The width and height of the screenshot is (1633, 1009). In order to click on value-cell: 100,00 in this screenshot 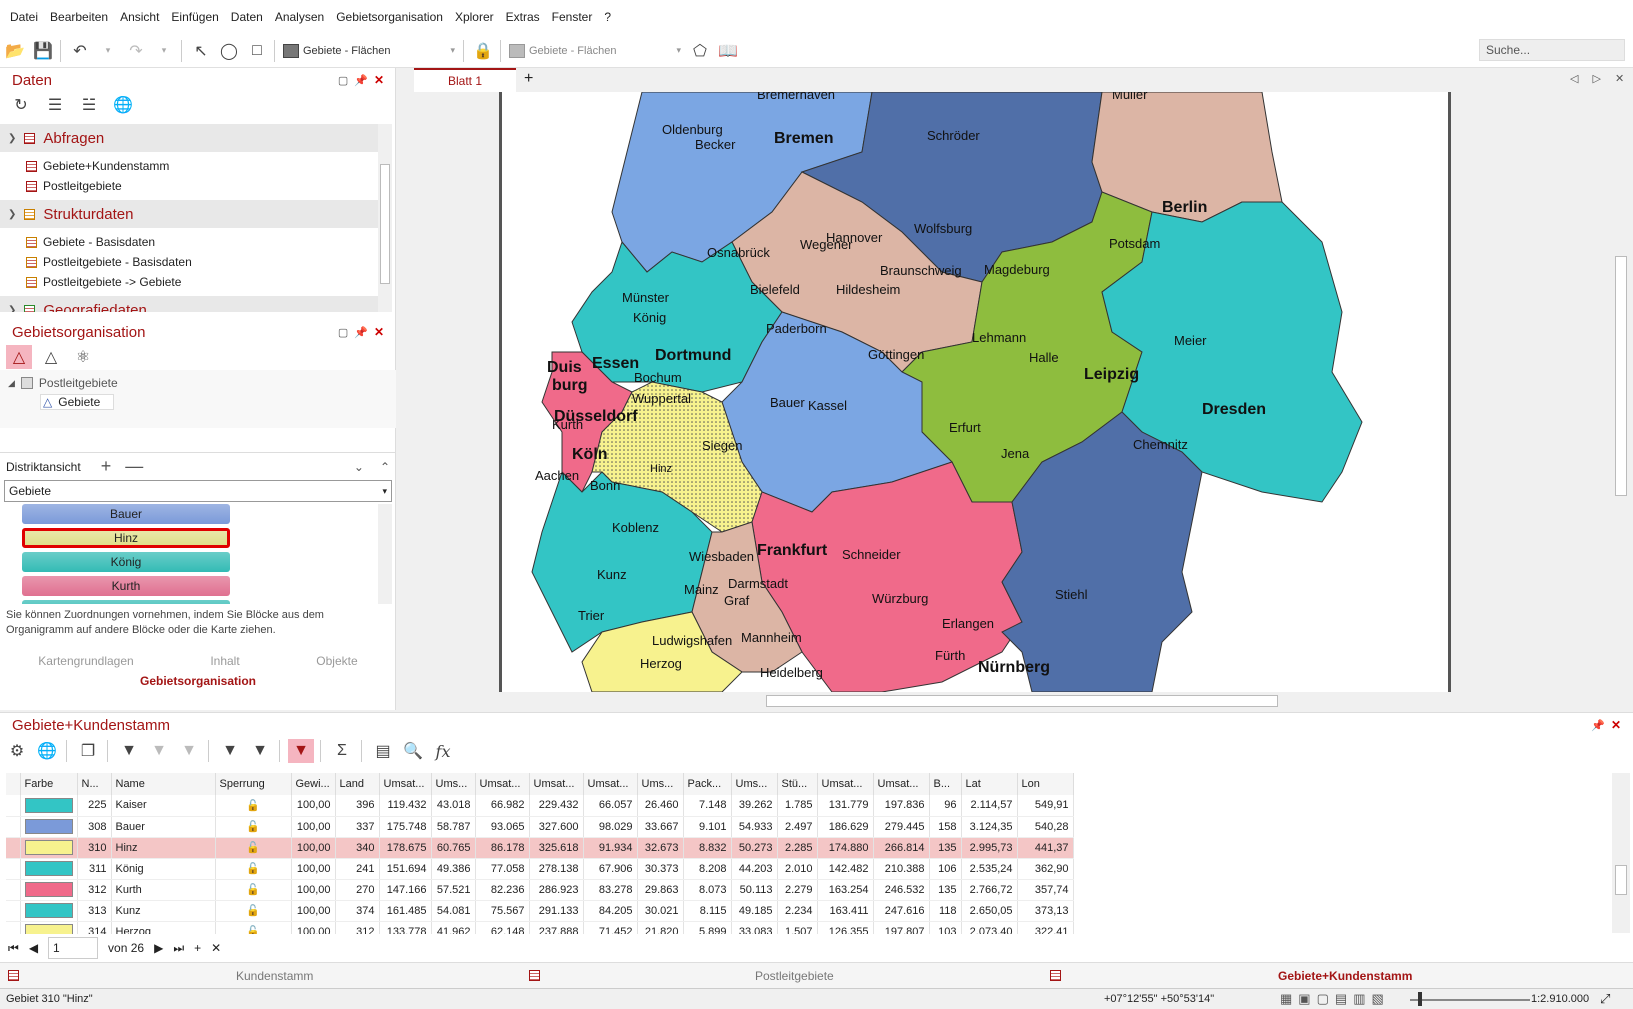, I will do `click(313, 806)`.